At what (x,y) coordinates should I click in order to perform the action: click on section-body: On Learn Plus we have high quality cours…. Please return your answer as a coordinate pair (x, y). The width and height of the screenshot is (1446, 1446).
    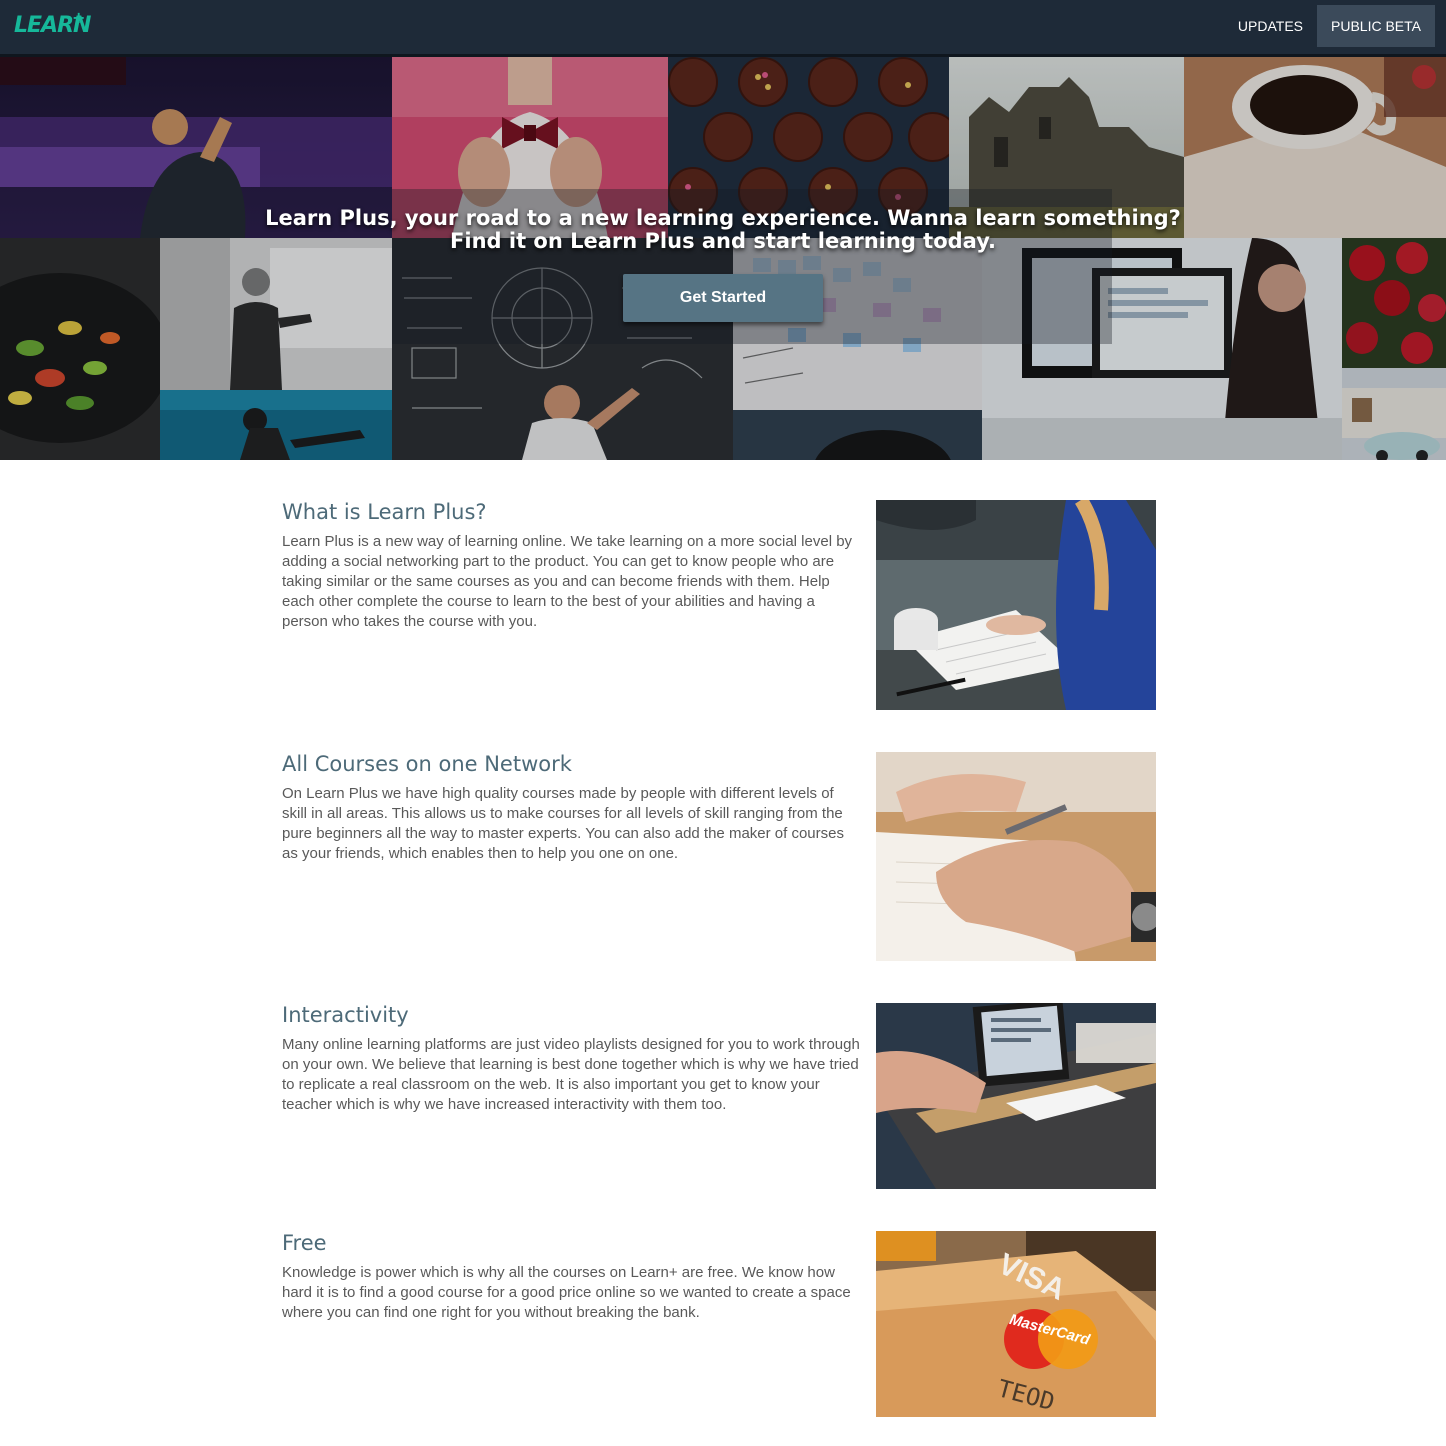
    Looking at the image, I should click on (563, 823).